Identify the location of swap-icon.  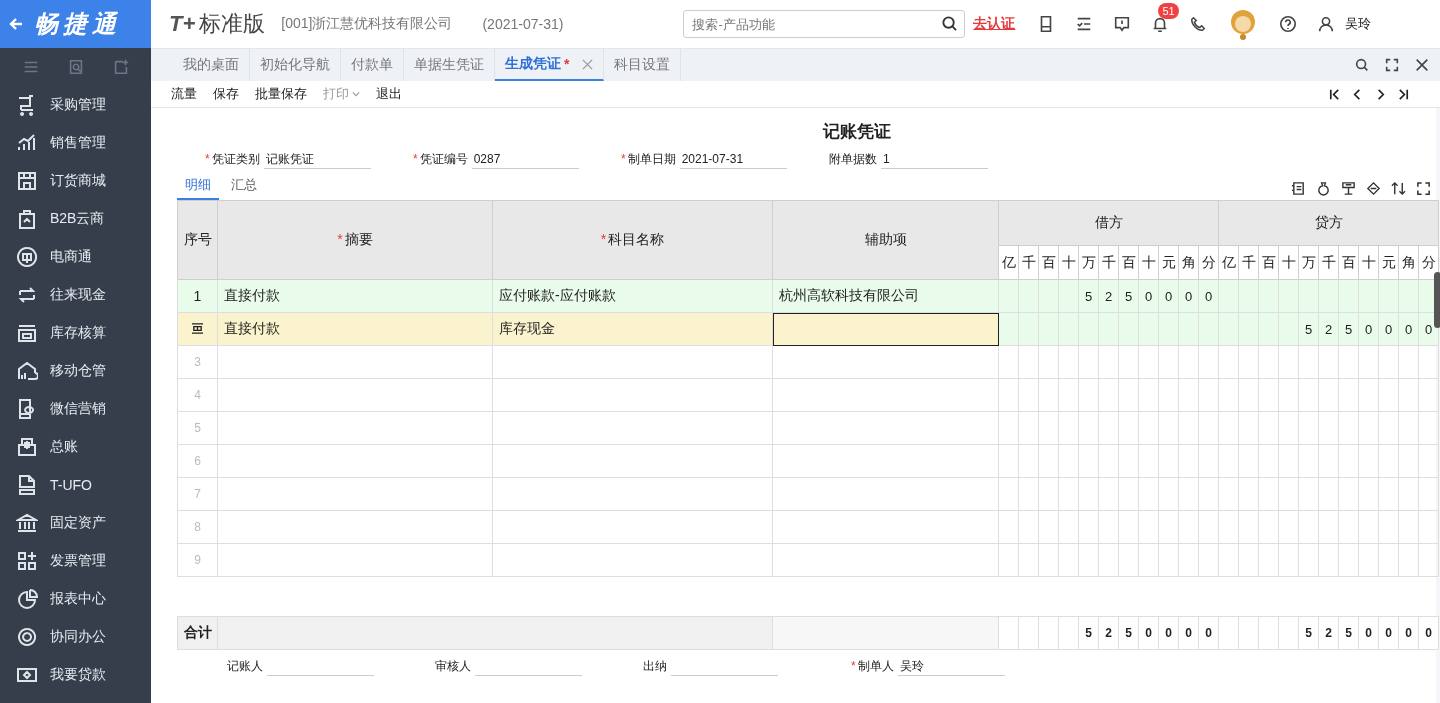
(1398, 188).